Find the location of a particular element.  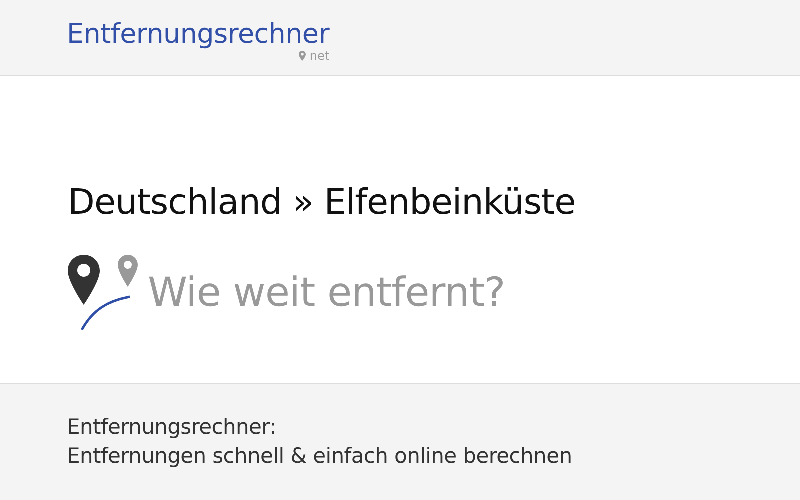

logo-suffix: net is located at coordinates (320, 56).